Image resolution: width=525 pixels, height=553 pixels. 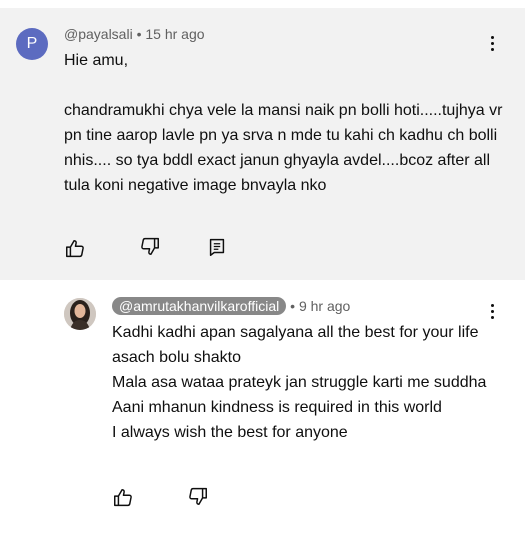 What do you see at coordinates (96, 60) in the screenshot?
I see `comment-line: Hie amu,` at bounding box center [96, 60].